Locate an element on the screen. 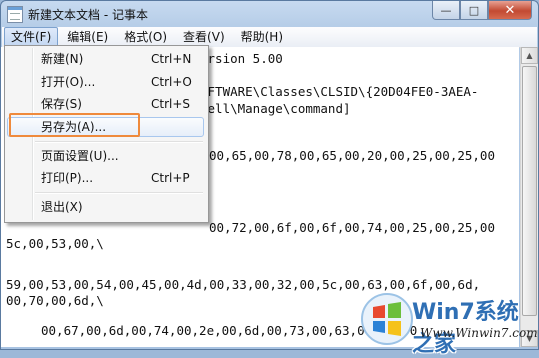 The height and width of the screenshot is (358, 539). minimize-icon: — is located at coordinates (446, 10).